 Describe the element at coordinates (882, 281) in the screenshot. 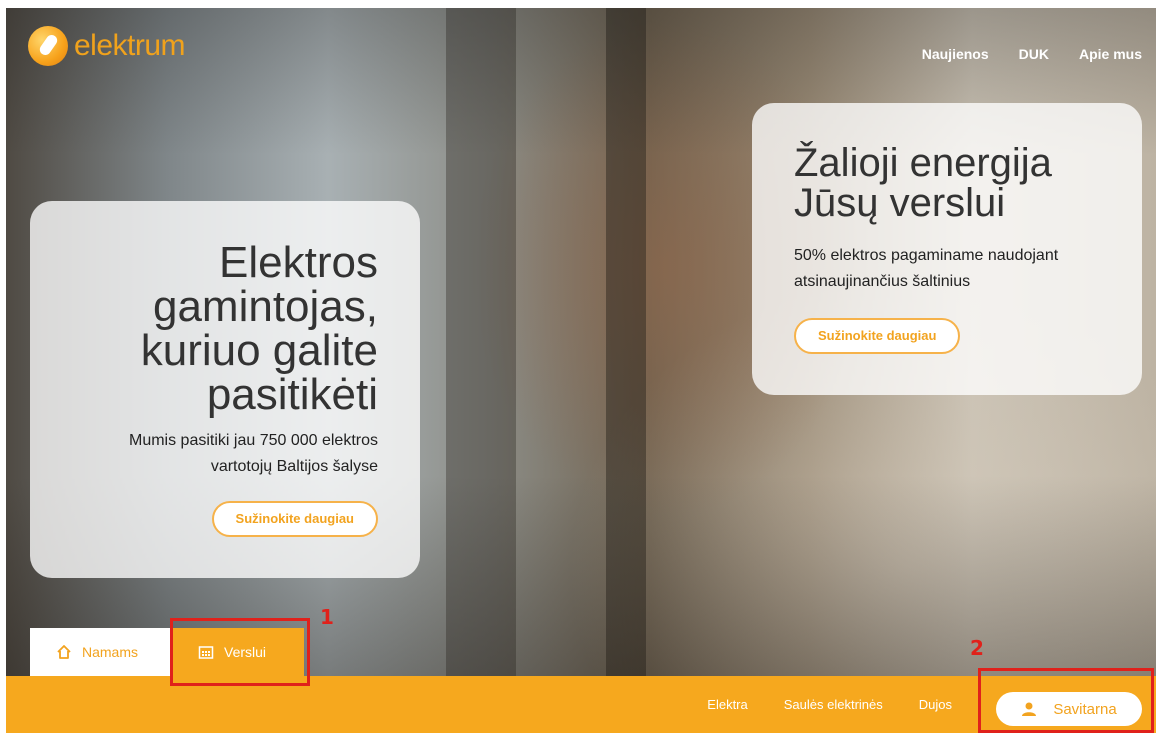

I see `hero-right-text-line: atsinaujinančius šaltinius` at that location.